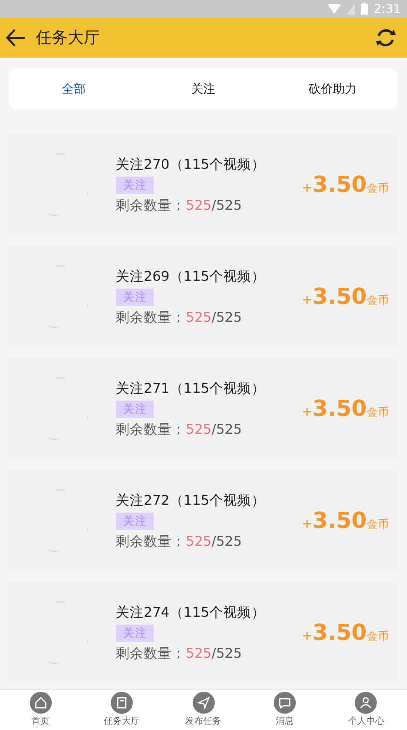 The image size is (407, 730). Describe the element at coordinates (191, 277) in the screenshot. I see `task-title: 关注269（115个视频）` at that location.